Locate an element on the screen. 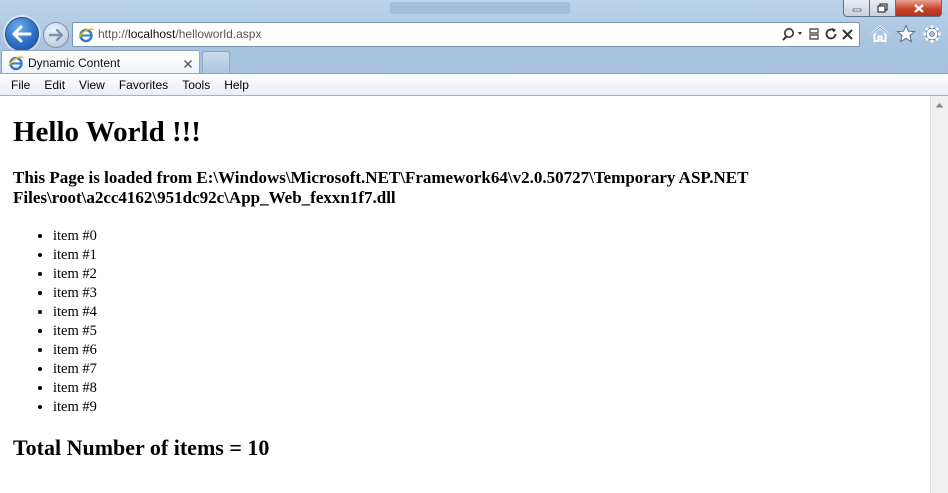  menu-favorites: Favorites is located at coordinates (143, 85).